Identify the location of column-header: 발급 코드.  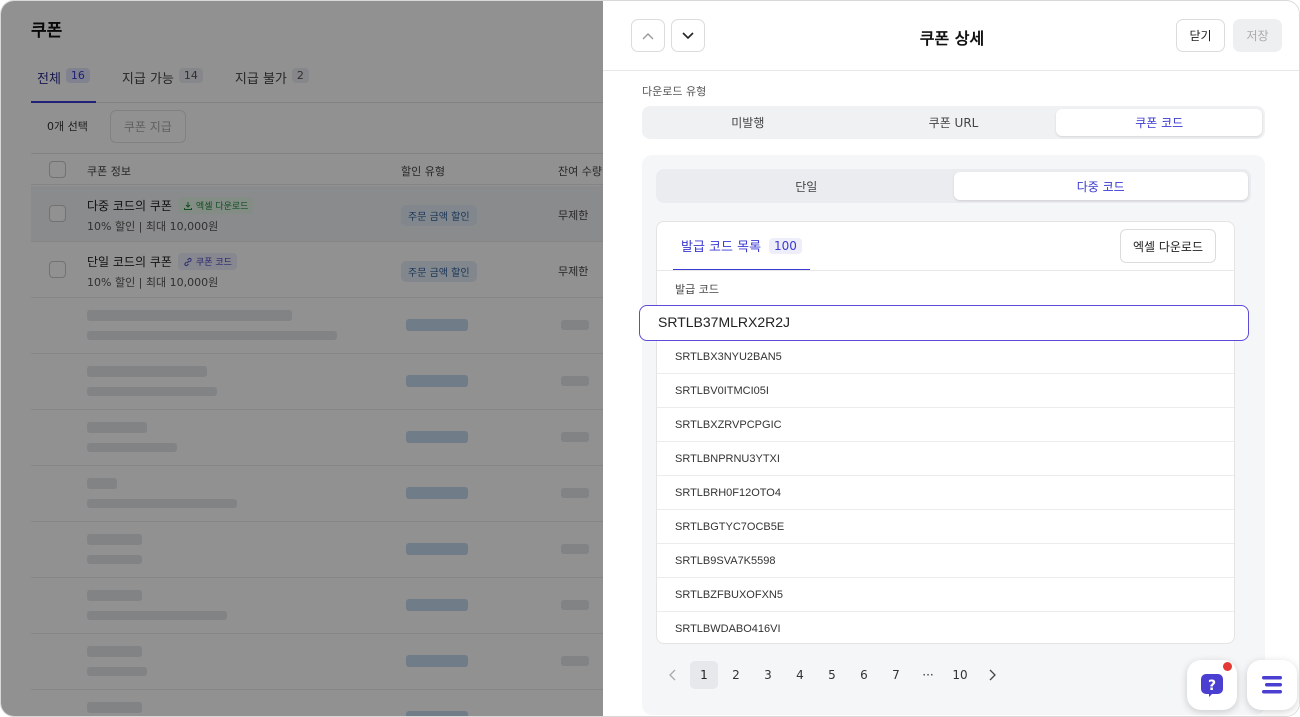
(945, 288).